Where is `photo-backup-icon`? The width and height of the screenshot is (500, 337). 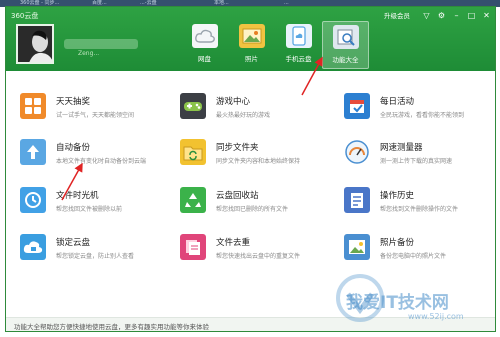 photo-backup-icon is located at coordinates (357, 247).